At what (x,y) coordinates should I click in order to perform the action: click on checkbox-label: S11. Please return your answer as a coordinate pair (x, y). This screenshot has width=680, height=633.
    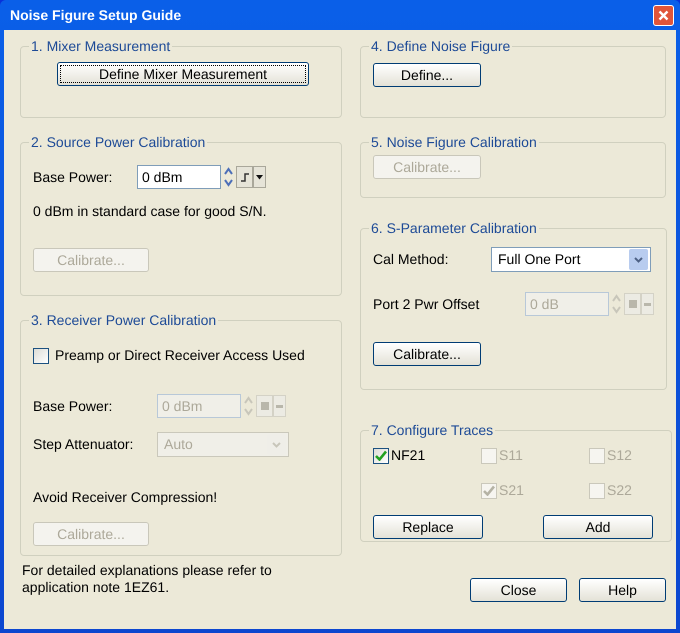
    Looking at the image, I should click on (511, 455).